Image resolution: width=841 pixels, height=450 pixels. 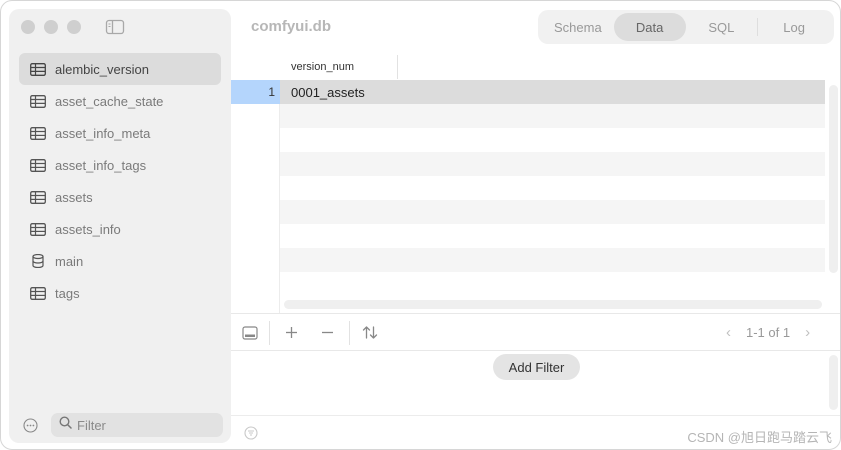 What do you see at coordinates (833, 382) in the screenshot?
I see `filter-scrollbar` at bounding box center [833, 382].